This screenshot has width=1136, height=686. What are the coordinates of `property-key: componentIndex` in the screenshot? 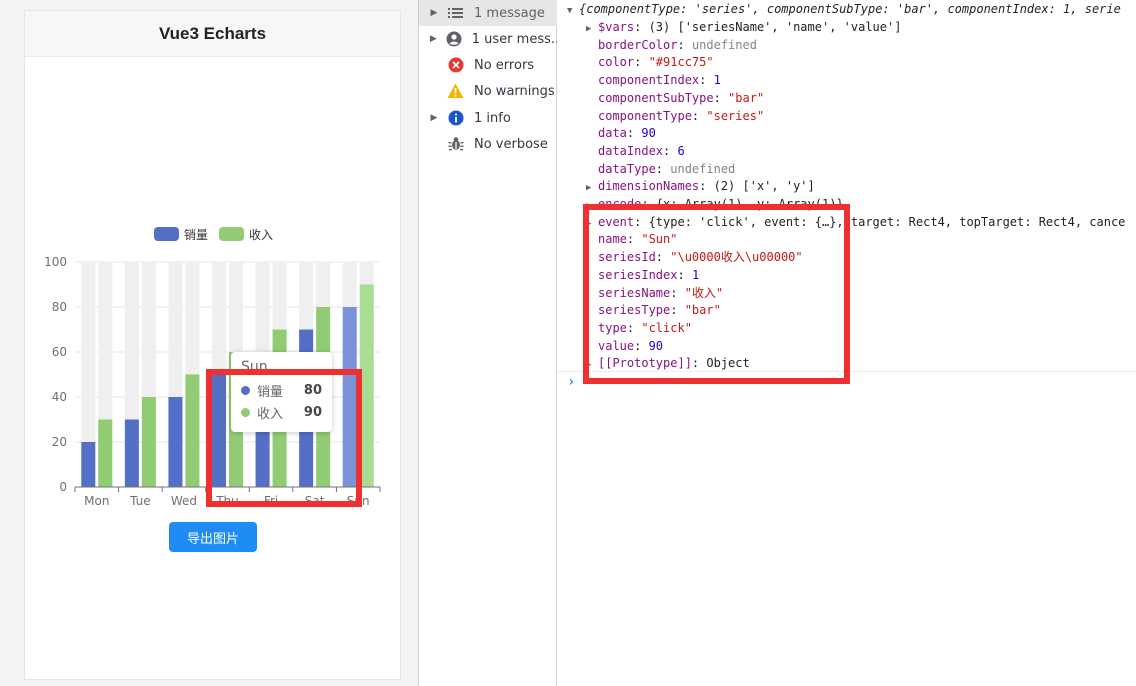 It's located at (649, 80).